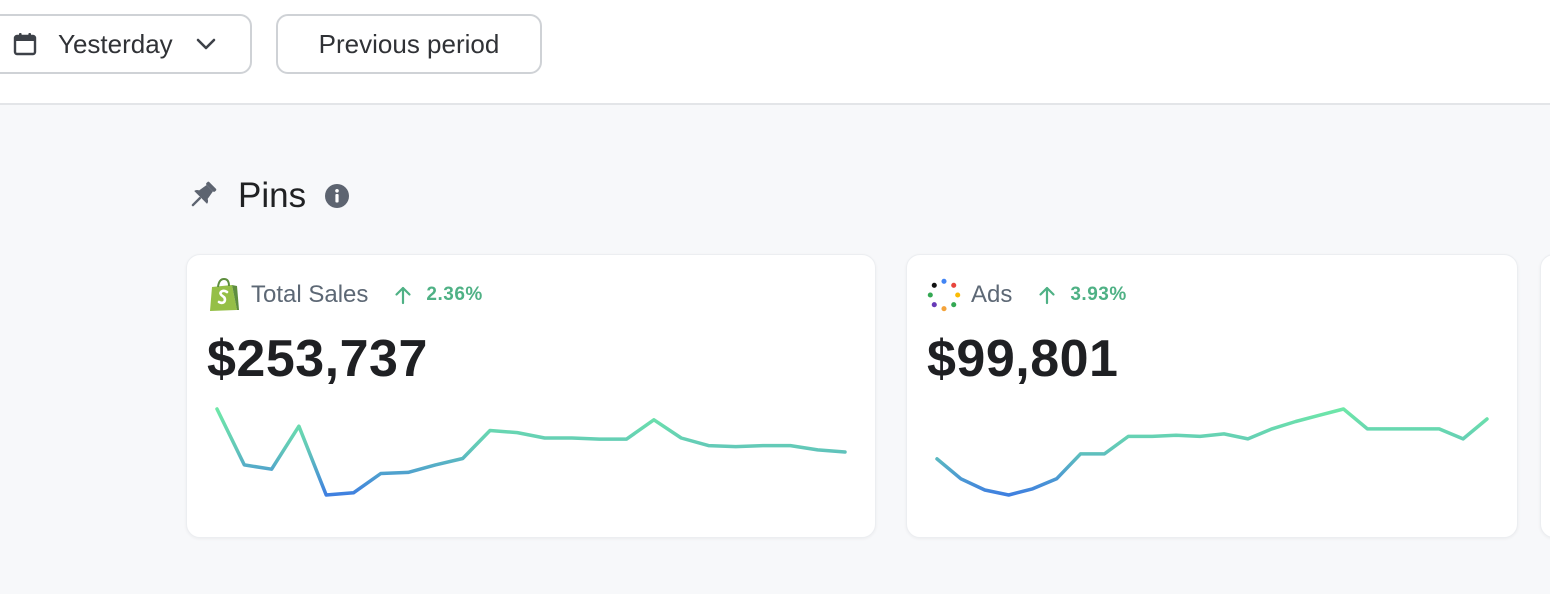 This screenshot has width=1550, height=594. I want to click on metric-value: $99,801, so click(1023, 359).